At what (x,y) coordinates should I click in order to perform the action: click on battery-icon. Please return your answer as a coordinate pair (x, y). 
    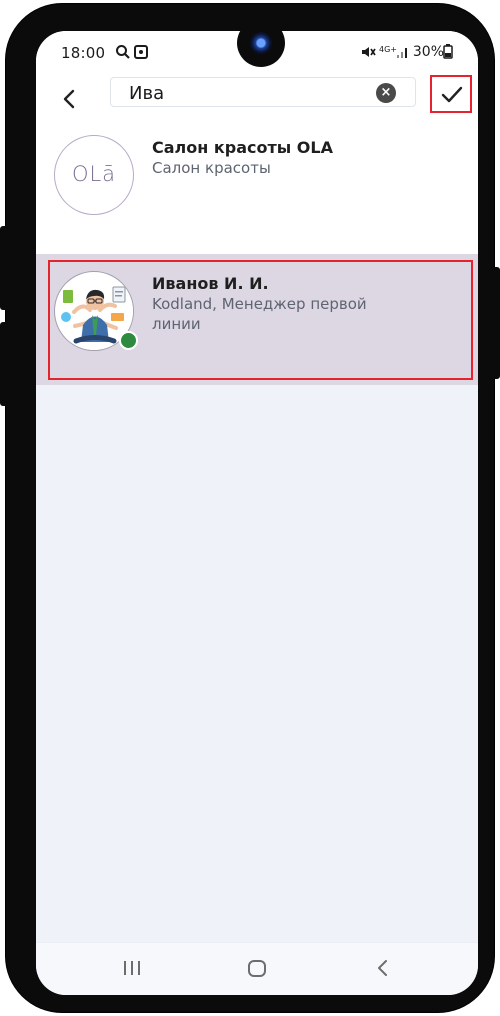
    Looking at the image, I should click on (448, 51).